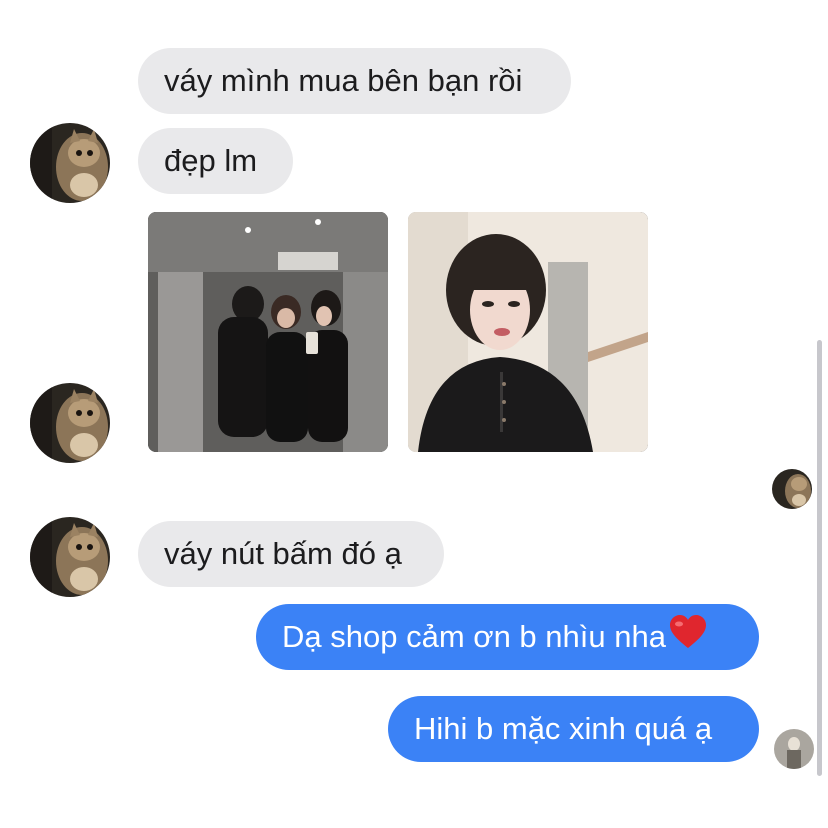  Describe the element at coordinates (291, 554) in the screenshot. I see `incoming-message-bubble: váy nút bấm đó ạ` at that location.